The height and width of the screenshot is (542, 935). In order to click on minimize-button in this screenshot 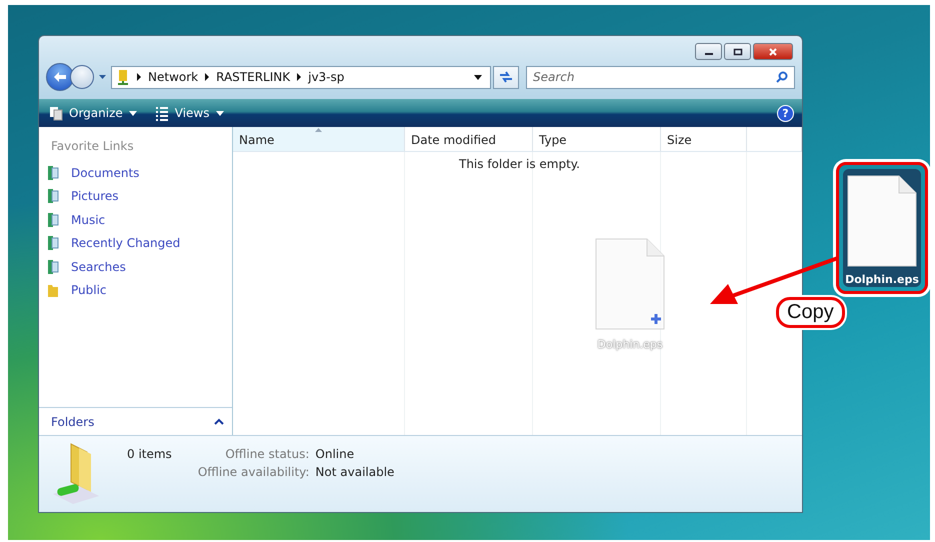, I will do `click(708, 51)`.